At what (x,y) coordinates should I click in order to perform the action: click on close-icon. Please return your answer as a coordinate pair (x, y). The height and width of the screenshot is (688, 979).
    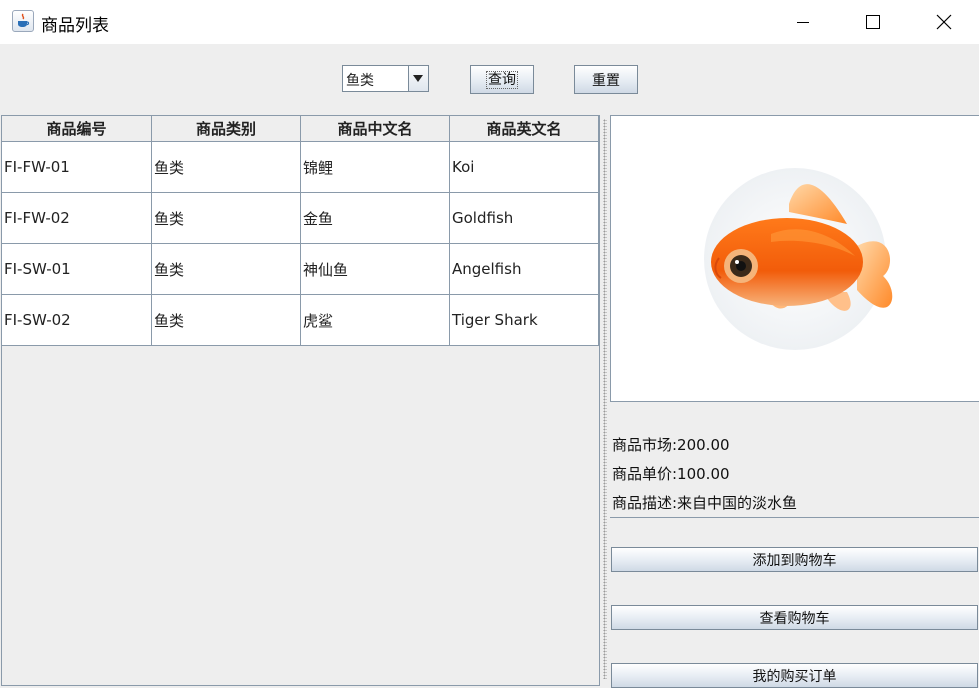
    Looking at the image, I should click on (944, 22).